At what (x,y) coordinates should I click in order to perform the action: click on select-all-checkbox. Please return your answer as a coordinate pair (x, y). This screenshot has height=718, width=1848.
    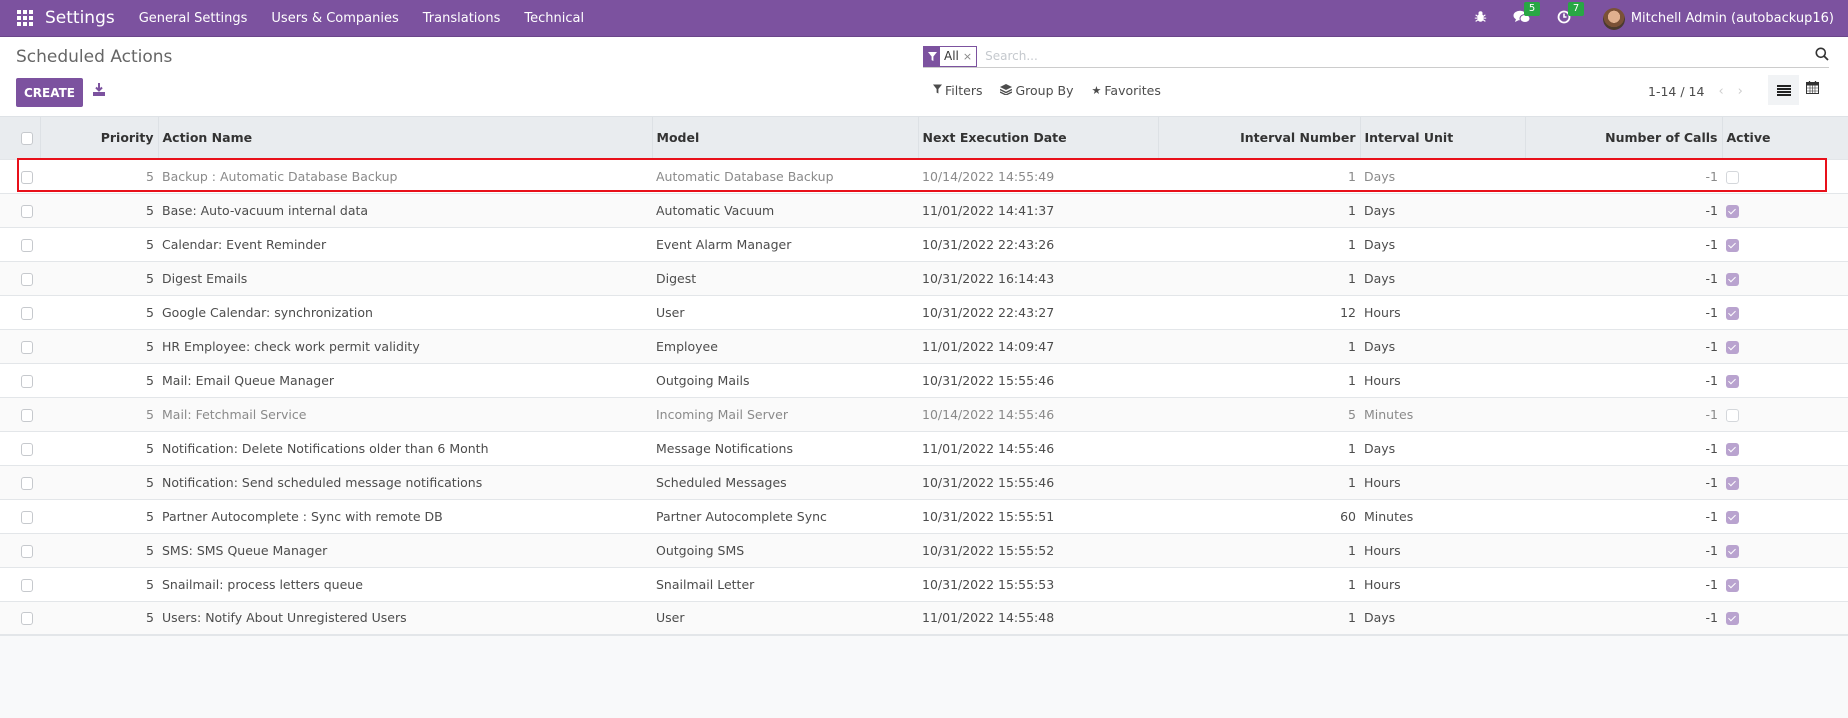
    Looking at the image, I should click on (27, 139).